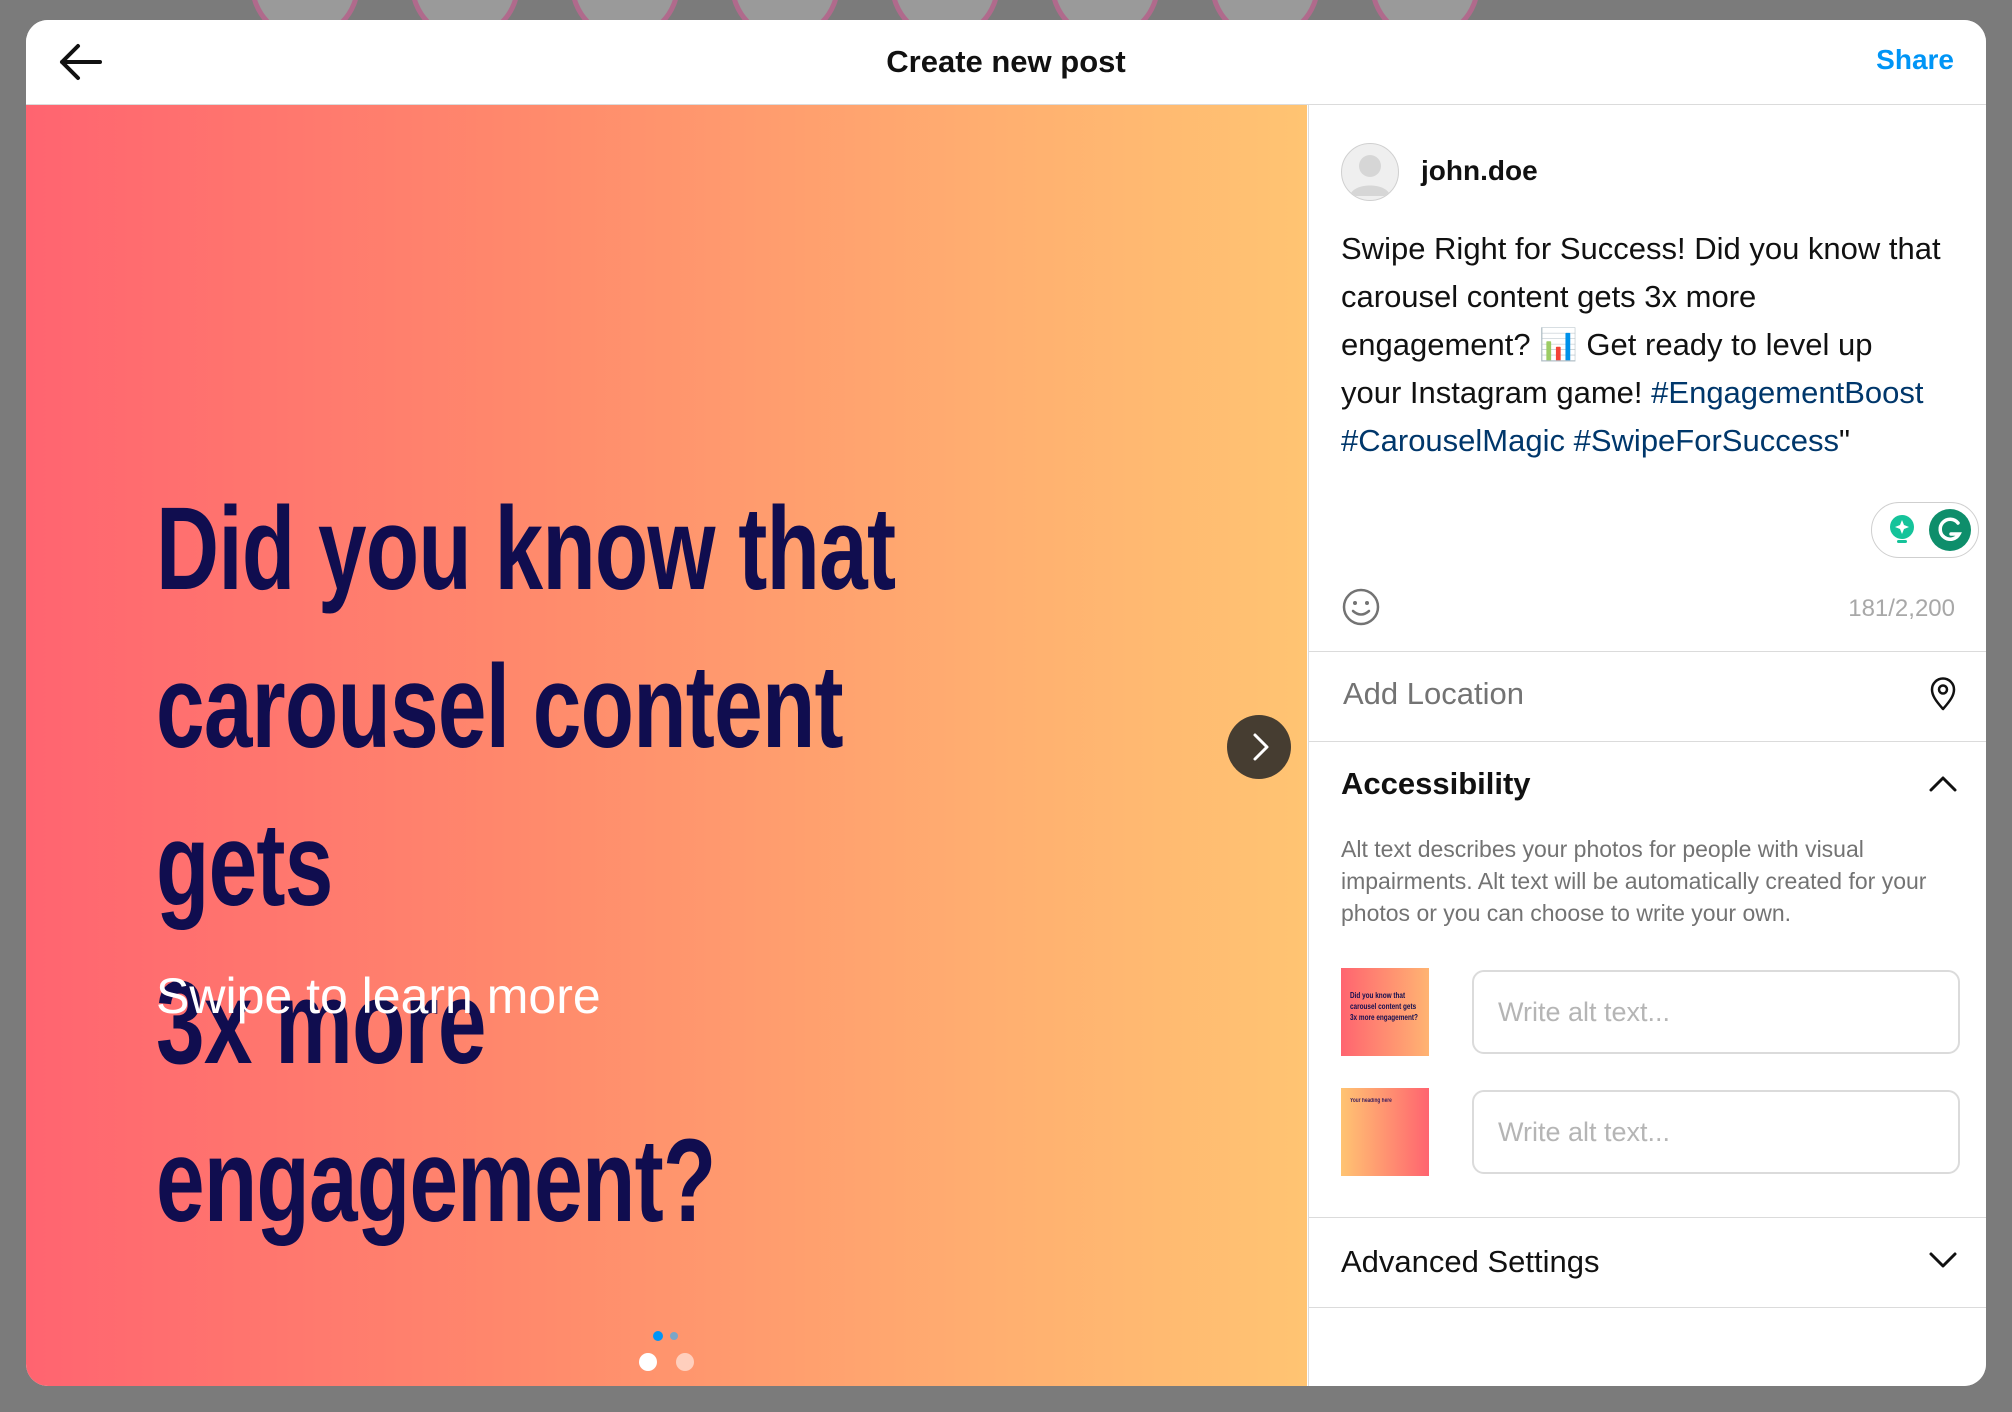 The image size is (2012, 1412). What do you see at coordinates (1943, 1260) in the screenshot?
I see `chevron-down-icon` at bounding box center [1943, 1260].